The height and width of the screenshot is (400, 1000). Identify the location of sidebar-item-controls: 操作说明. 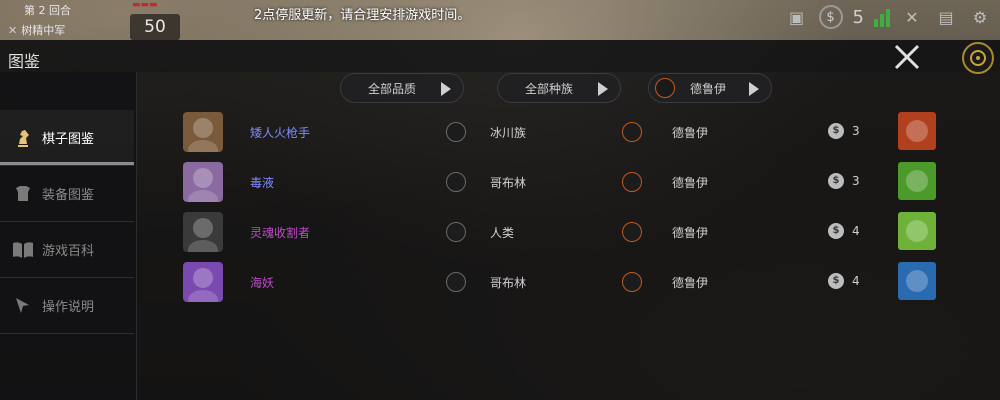
(67, 306).